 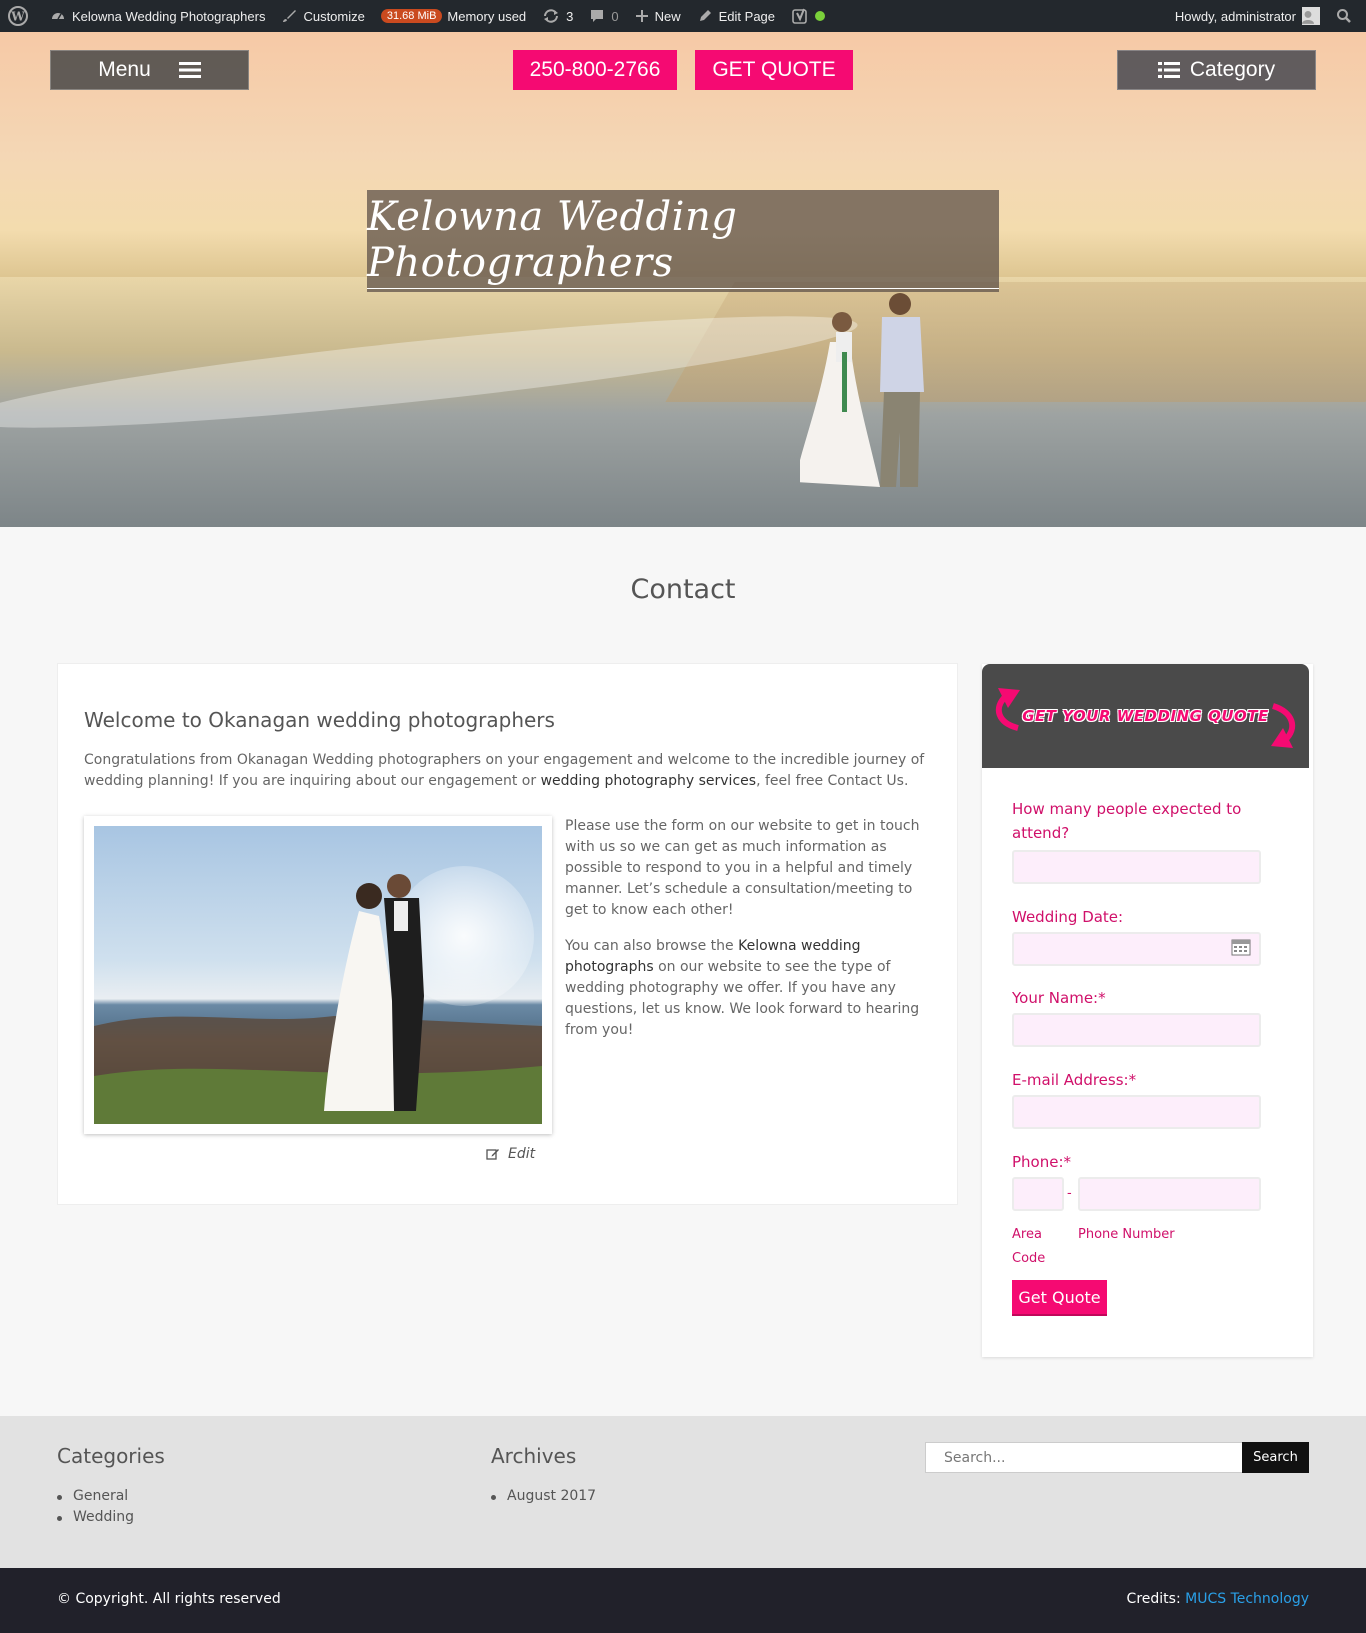 I want to click on categories-list: General Wedding, so click(x=95, y=1507).